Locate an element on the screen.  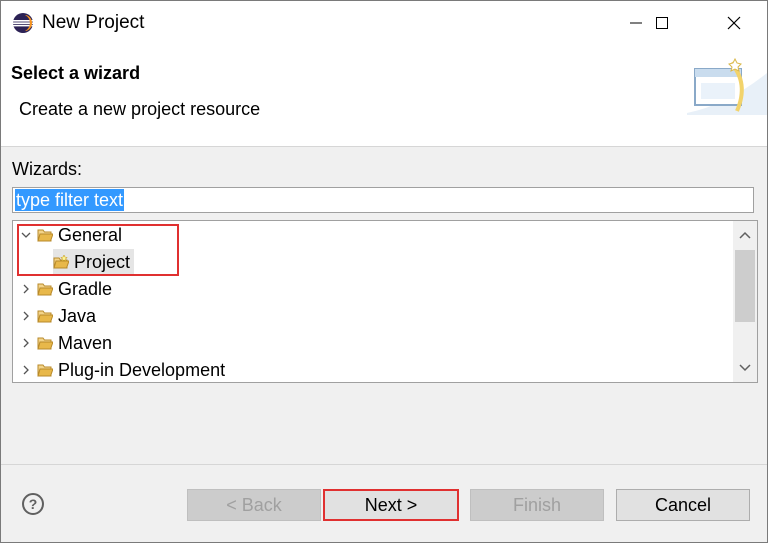
tree-item-general: General is located at coordinates (70, 235).